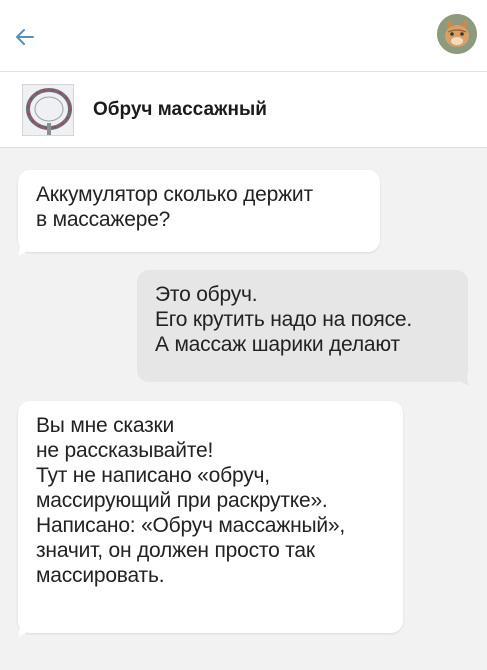  I want to click on back-button, so click(25, 37).